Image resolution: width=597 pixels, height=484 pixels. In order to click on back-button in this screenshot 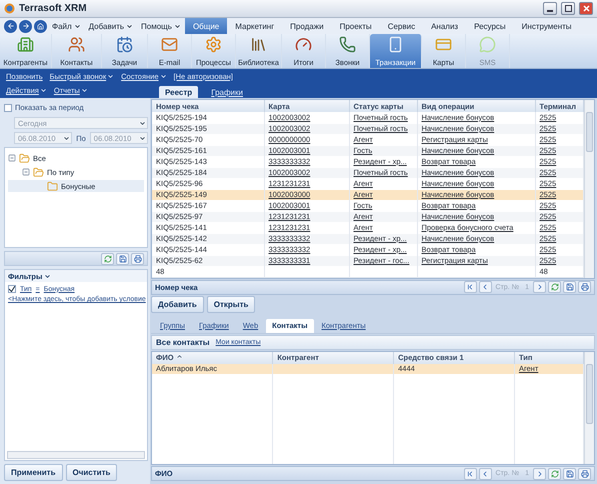, I will do `click(10, 26)`.